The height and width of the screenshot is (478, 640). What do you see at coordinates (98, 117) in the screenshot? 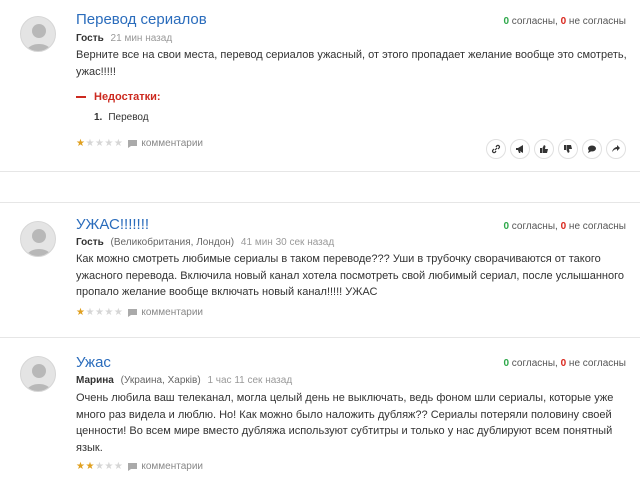
I see `cons-item-number: 1.` at bounding box center [98, 117].